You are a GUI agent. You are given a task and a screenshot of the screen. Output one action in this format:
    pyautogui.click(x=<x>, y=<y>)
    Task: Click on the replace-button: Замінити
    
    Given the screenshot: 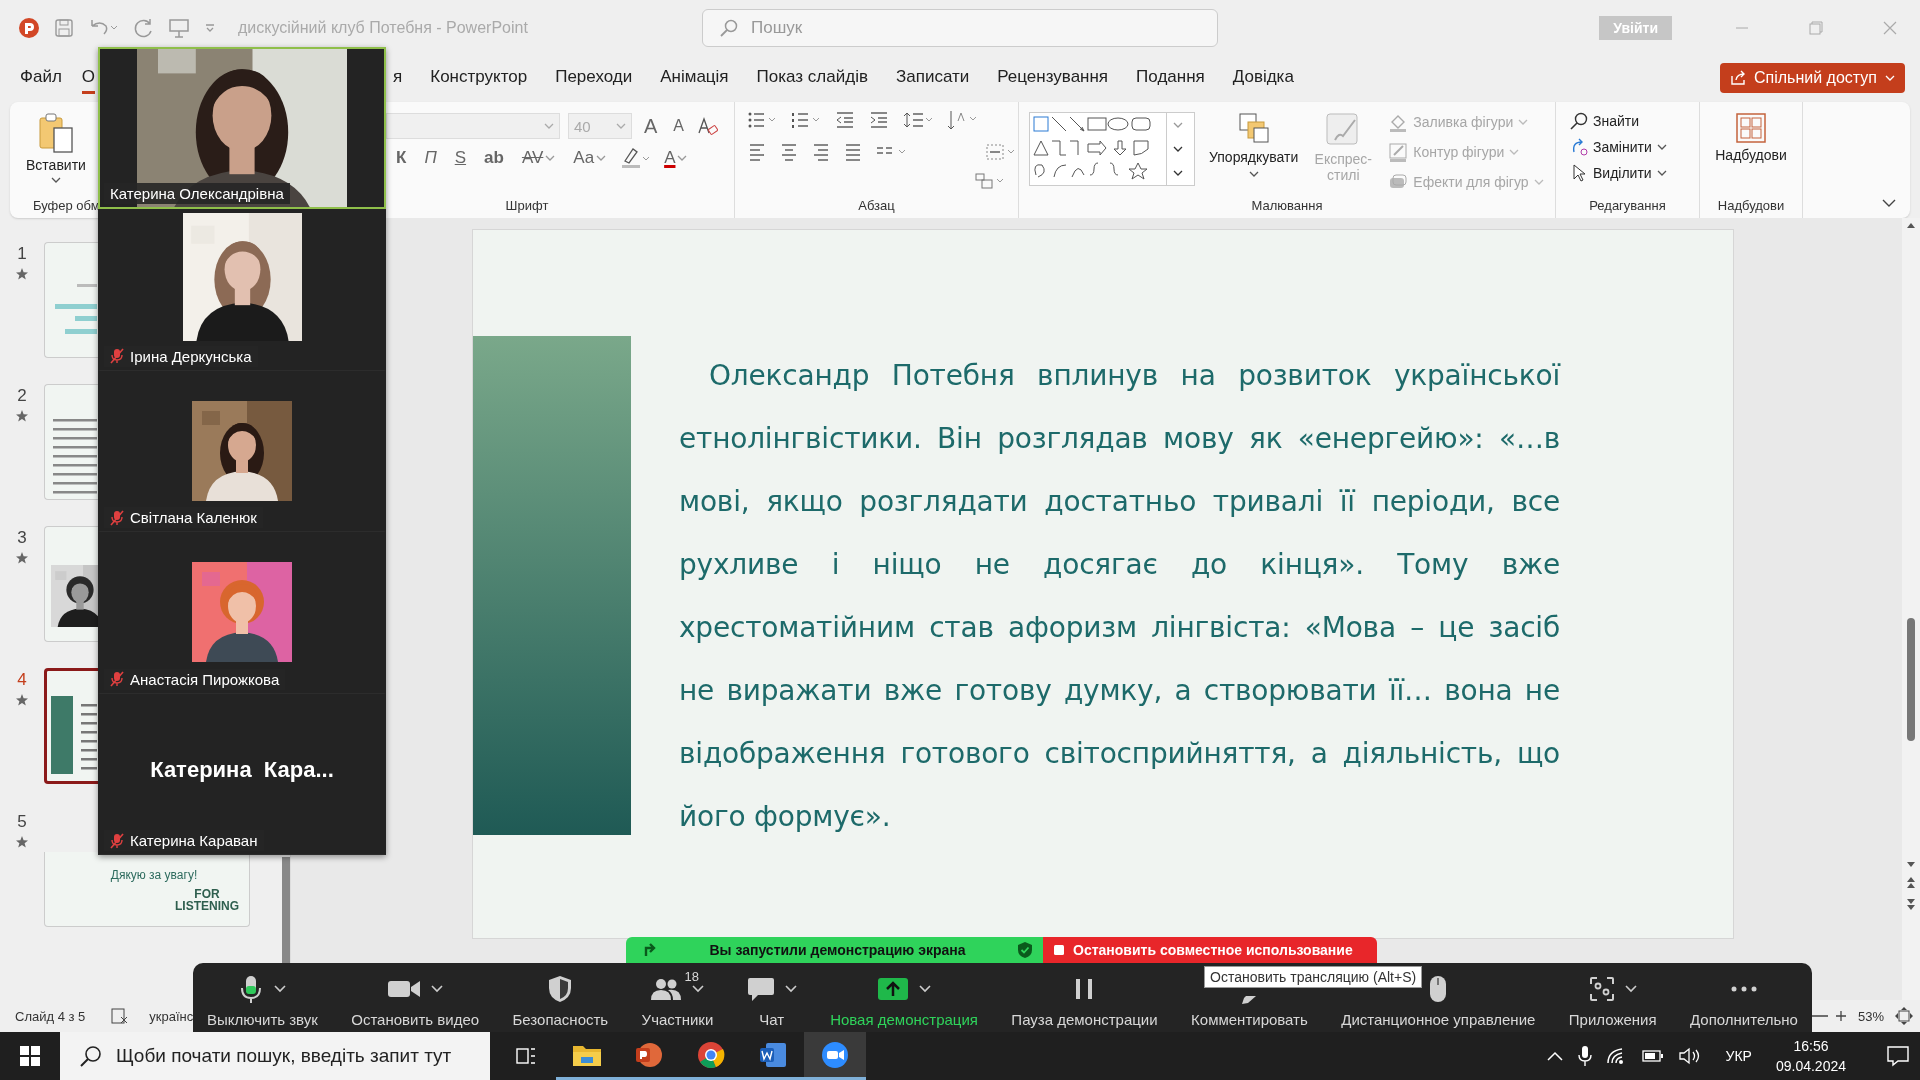 What is the action you would take?
    pyautogui.click(x=1633, y=147)
    